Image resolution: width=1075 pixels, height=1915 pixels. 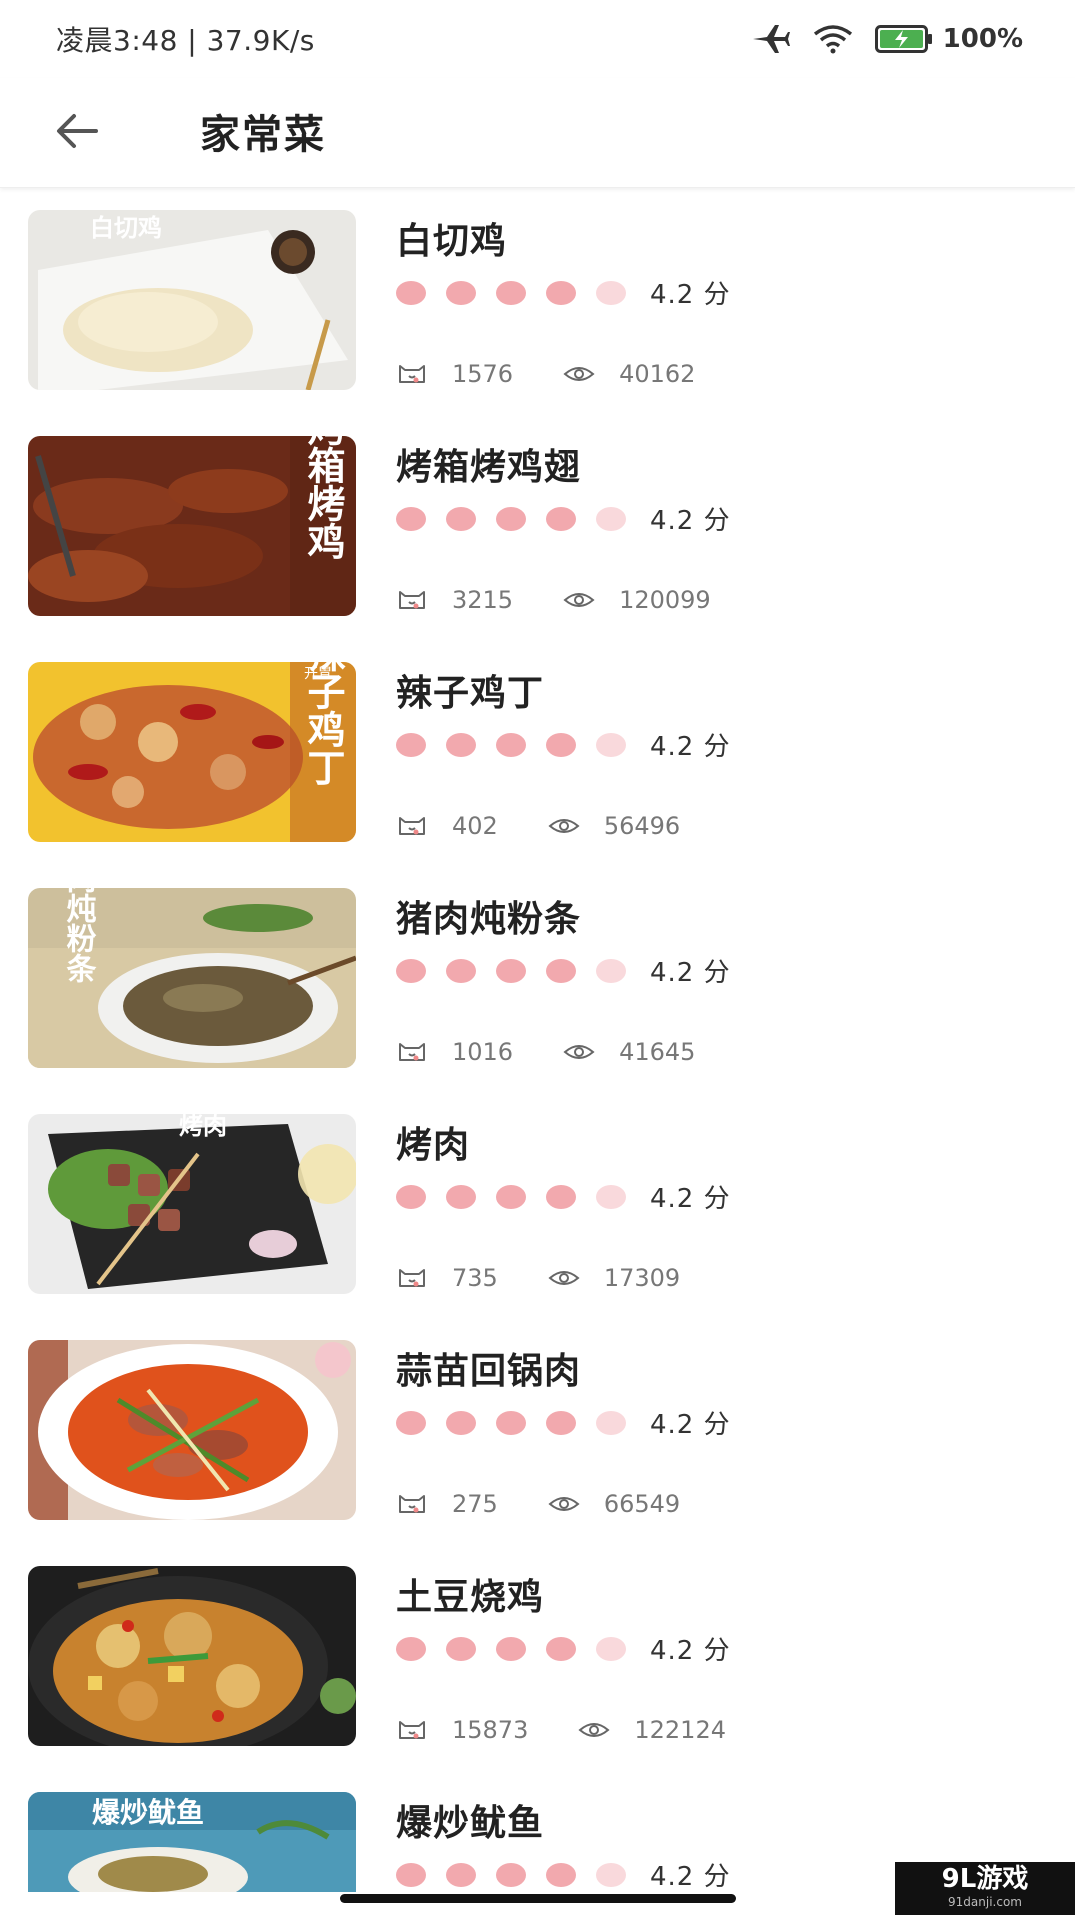 I want to click on recipe-thumbnail: 爆炒鱿鱼, so click(x=192, y=1842).